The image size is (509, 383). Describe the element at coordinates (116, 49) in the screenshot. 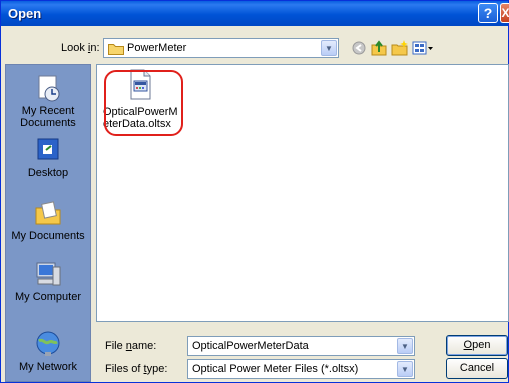

I see `folder-icon` at that location.